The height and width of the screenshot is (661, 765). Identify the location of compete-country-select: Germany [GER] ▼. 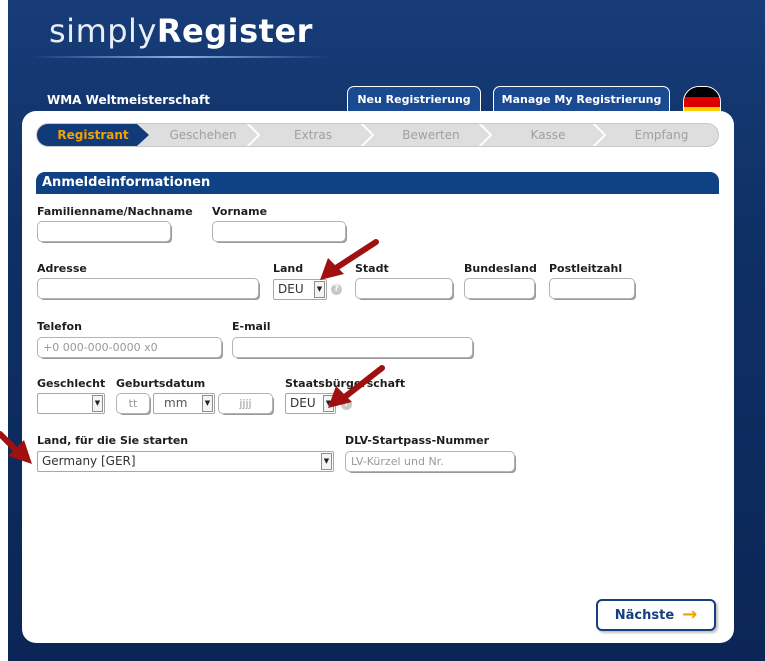
(185, 461).